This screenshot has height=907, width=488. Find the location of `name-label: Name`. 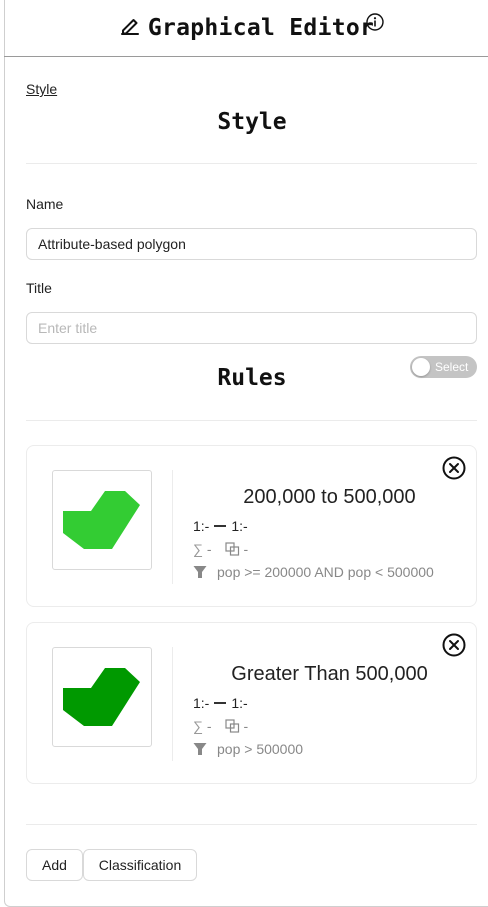

name-label: Name is located at coordinates (45, 204).